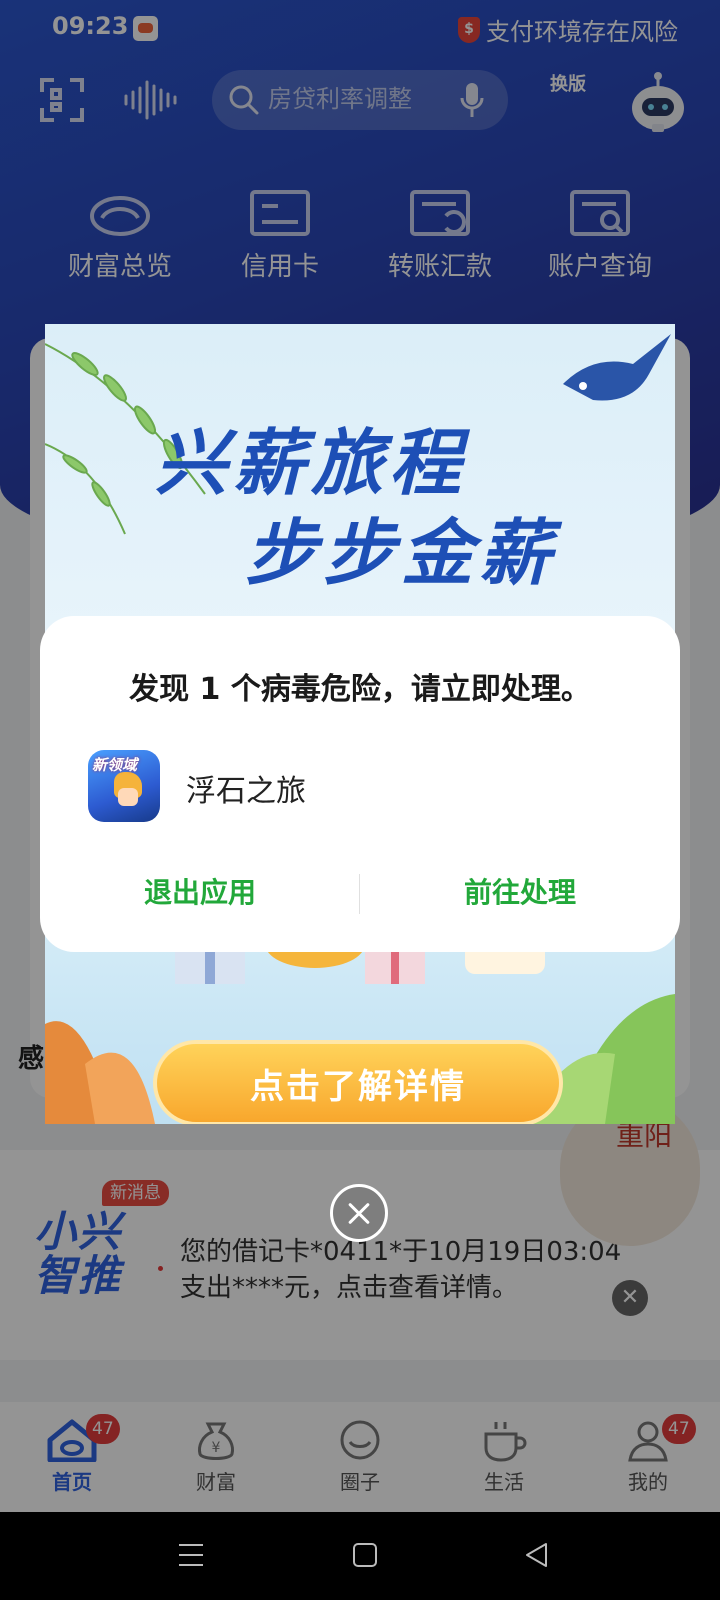 The height and width of the screenshot is (1600, 720). Describe the element at coordinates (617, 367) in the screenshot. I see `swallow-bird-decoration` at that location.